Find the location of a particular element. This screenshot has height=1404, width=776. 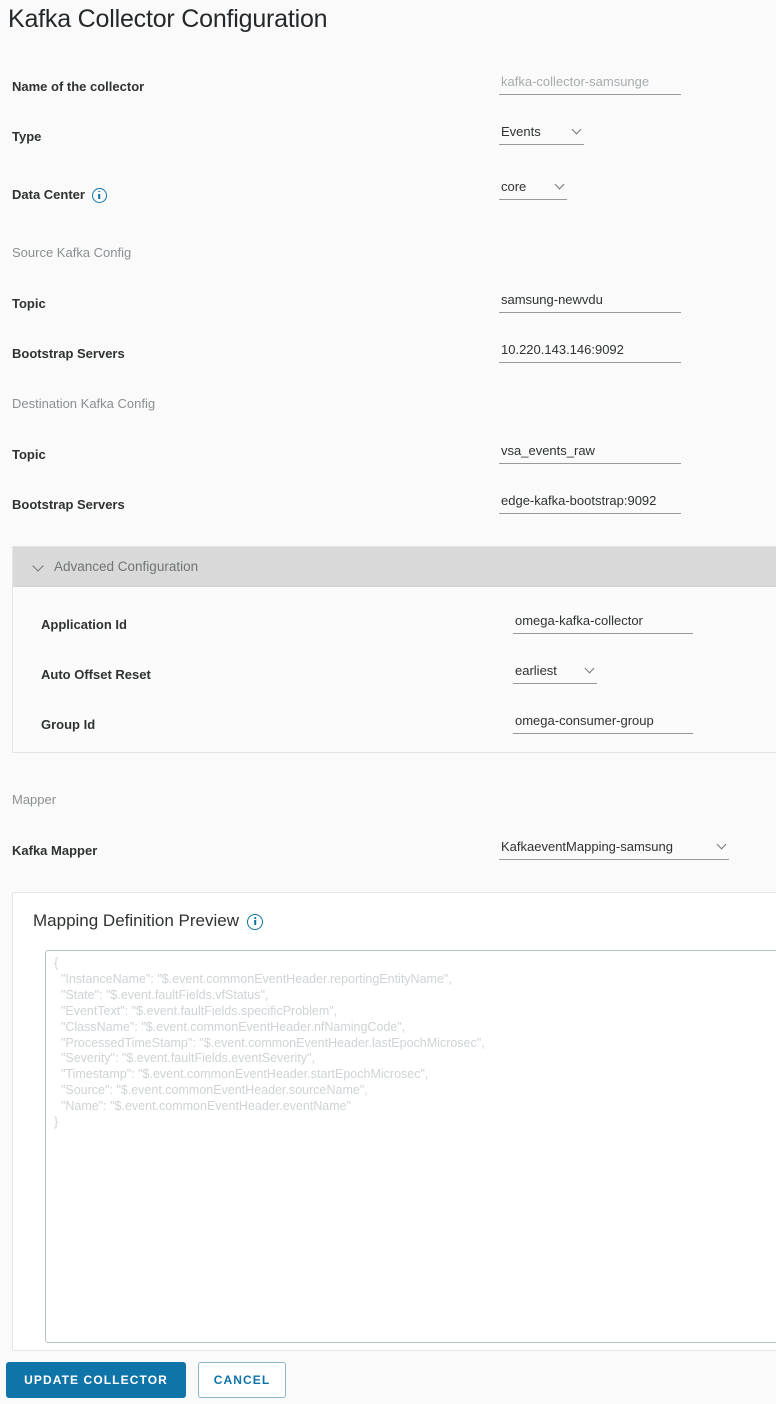

form-row-source-topic: Topic samsung-newvdu is located at coordinates (388, 307).